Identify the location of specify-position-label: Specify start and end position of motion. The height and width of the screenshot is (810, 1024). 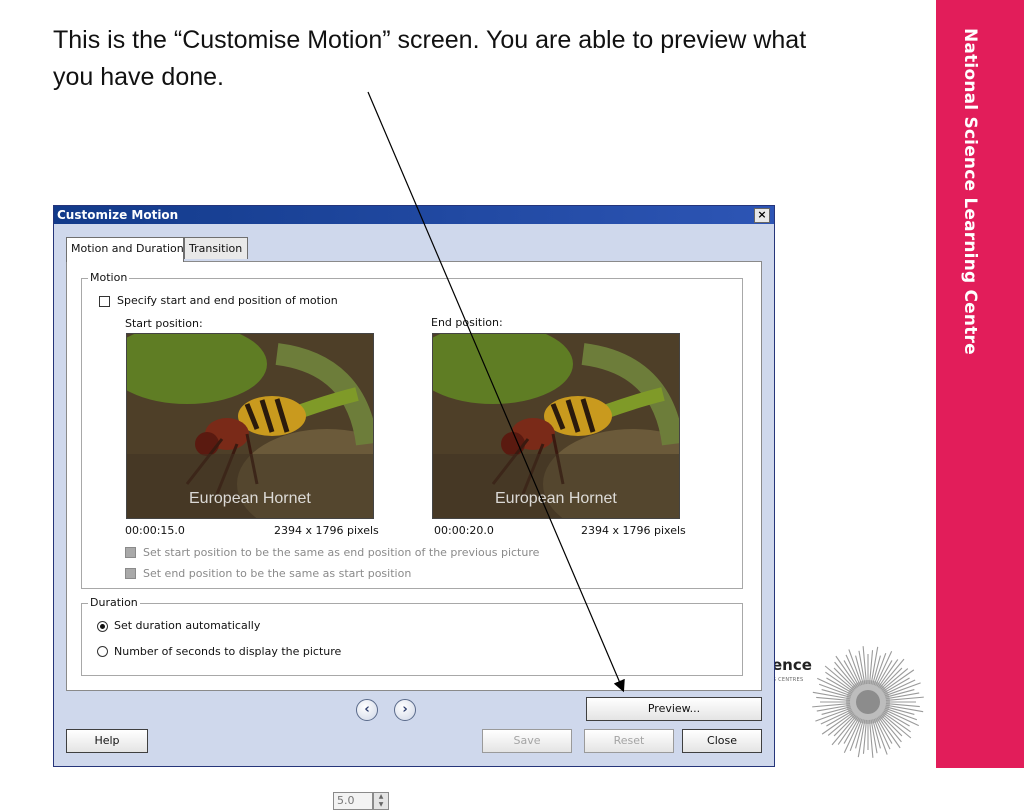
(227, 300).